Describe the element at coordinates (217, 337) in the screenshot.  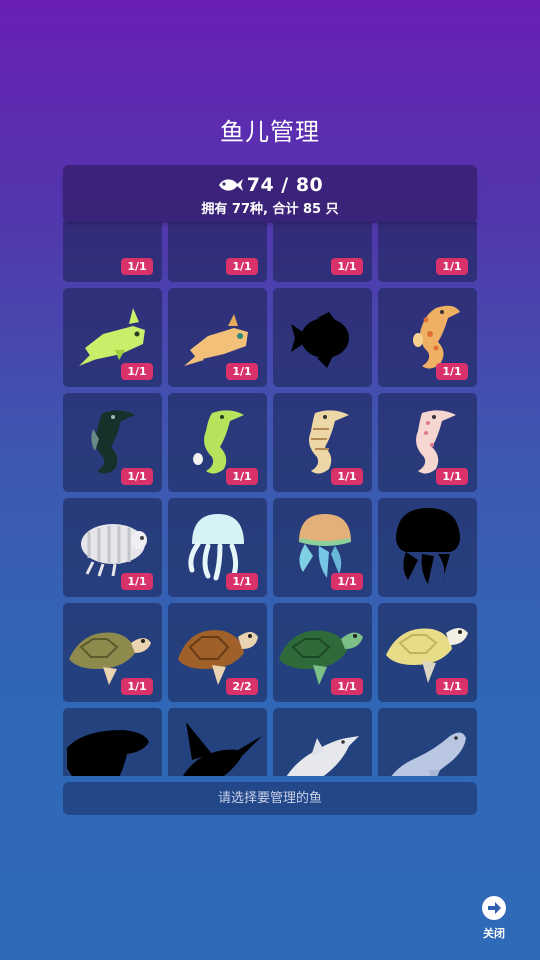
I see `fish-card-orange-cowfish: 1/1` at that location.